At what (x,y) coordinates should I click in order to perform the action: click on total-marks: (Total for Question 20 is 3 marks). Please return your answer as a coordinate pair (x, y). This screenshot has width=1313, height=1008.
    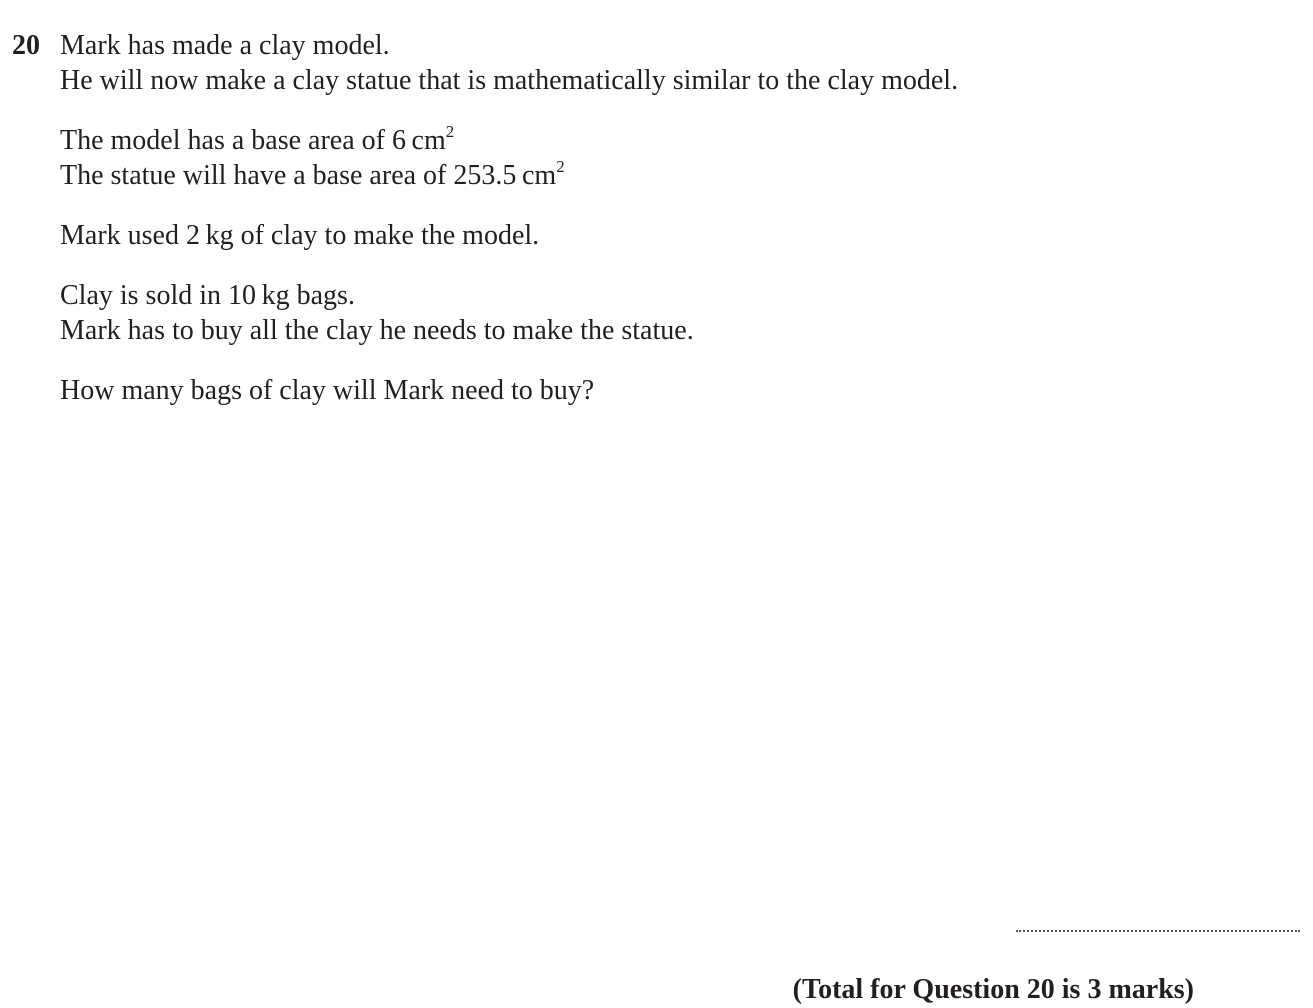
    Looking at the image, I should click on (993, 989).